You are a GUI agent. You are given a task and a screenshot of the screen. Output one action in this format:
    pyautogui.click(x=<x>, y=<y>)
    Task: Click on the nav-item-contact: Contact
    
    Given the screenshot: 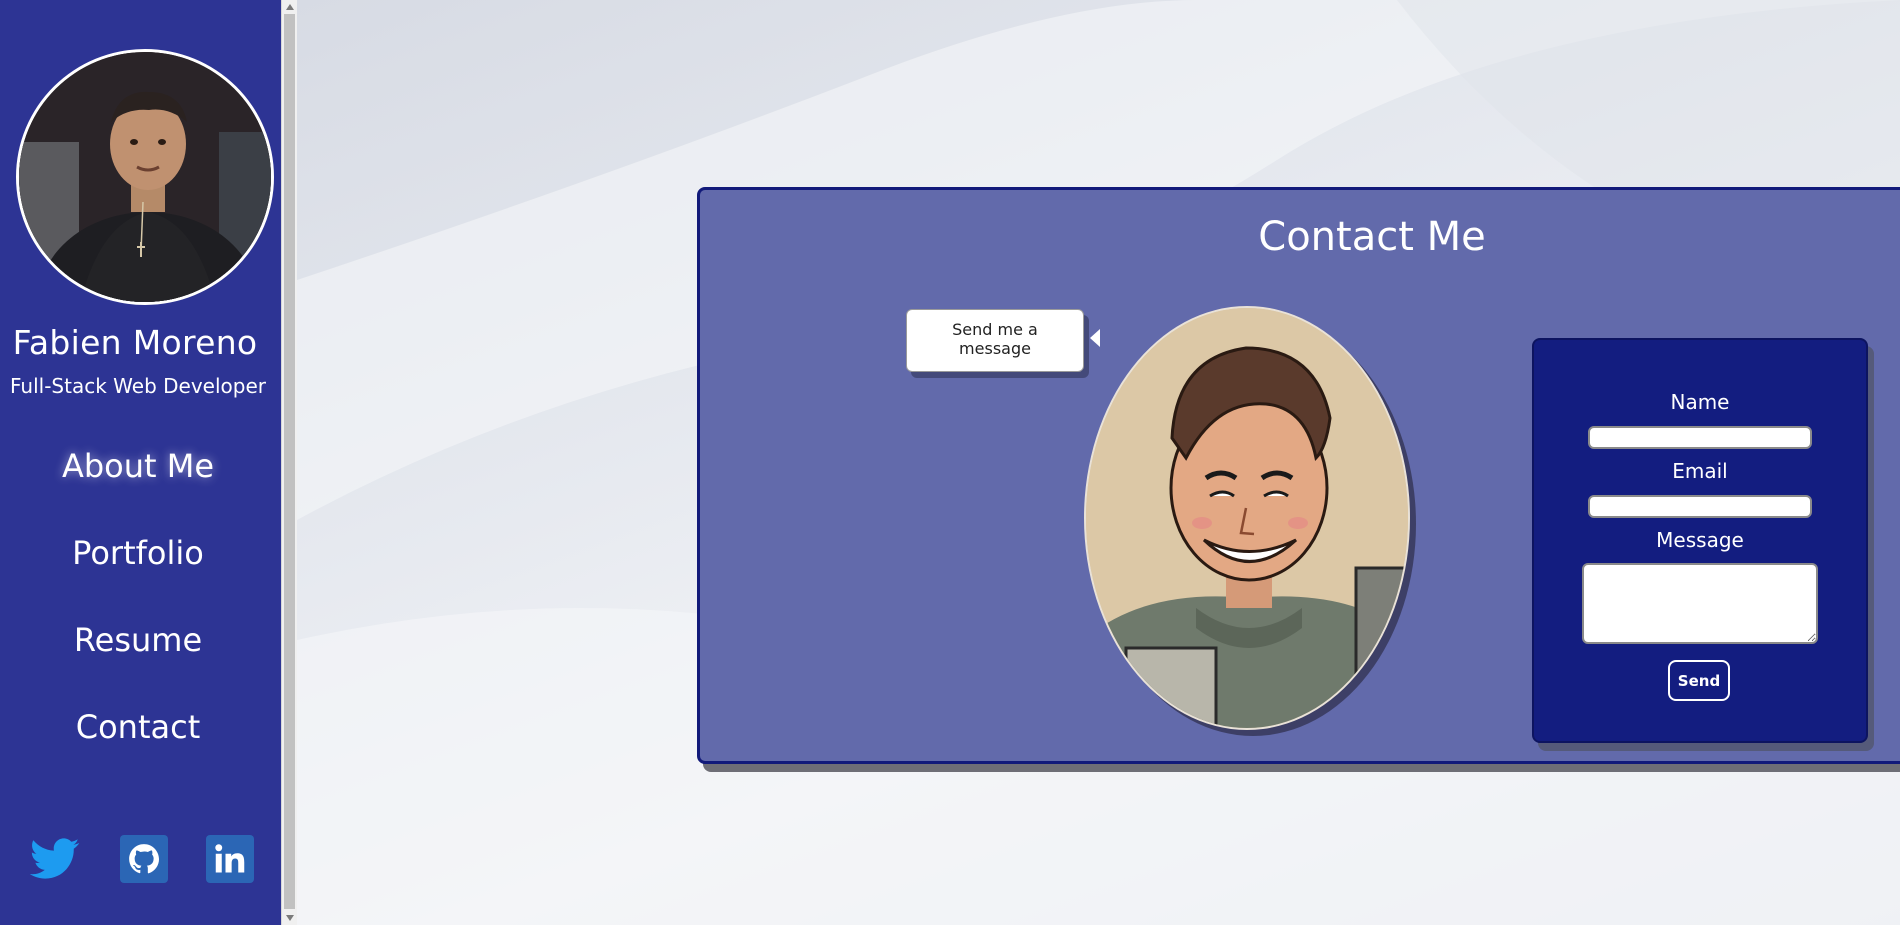 What is the action you would take?
    pyautogui.click(x=138, y=744)
    